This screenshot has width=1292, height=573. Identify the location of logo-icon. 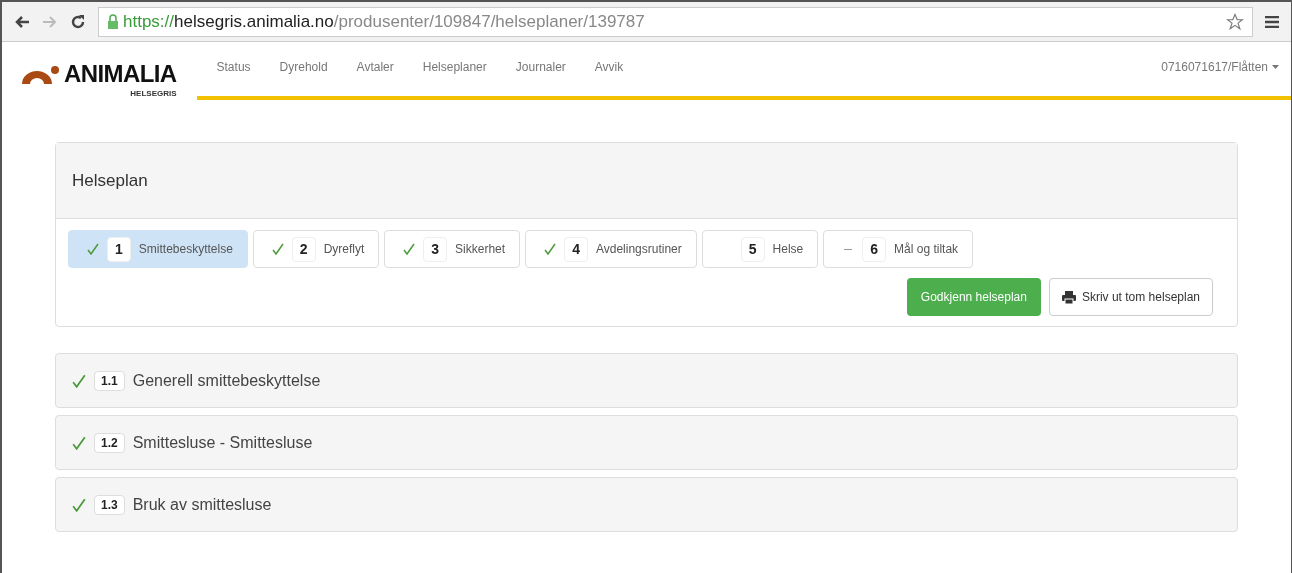
(41, 76).